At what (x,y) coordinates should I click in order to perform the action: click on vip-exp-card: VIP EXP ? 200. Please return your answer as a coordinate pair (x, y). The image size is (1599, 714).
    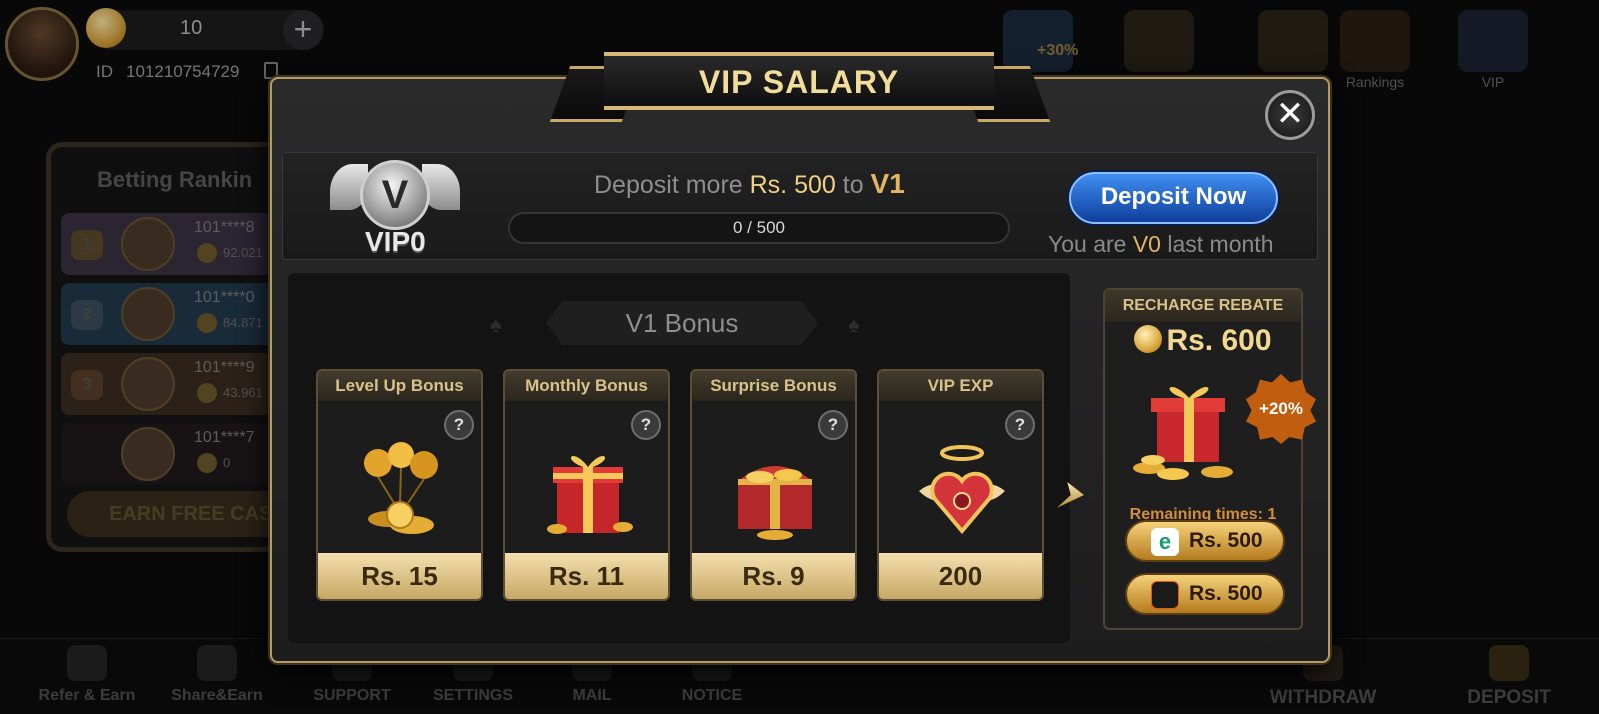
    Looking at the image, I should click on (960, 485).